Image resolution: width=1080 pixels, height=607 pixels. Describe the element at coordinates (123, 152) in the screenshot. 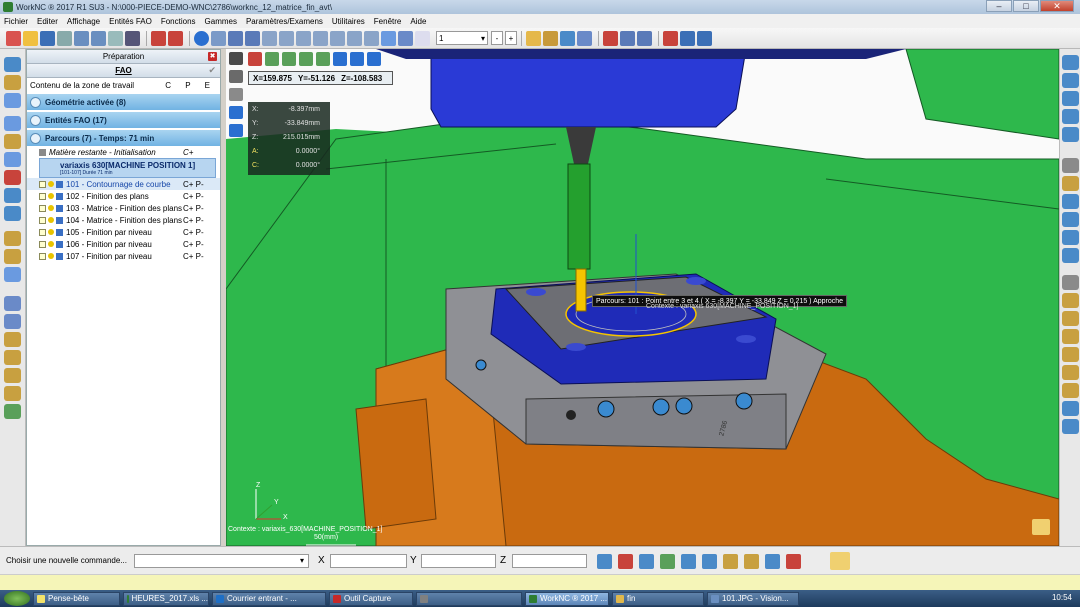

I see `stock-row: Matière restante - Initialisation C+` at that location.